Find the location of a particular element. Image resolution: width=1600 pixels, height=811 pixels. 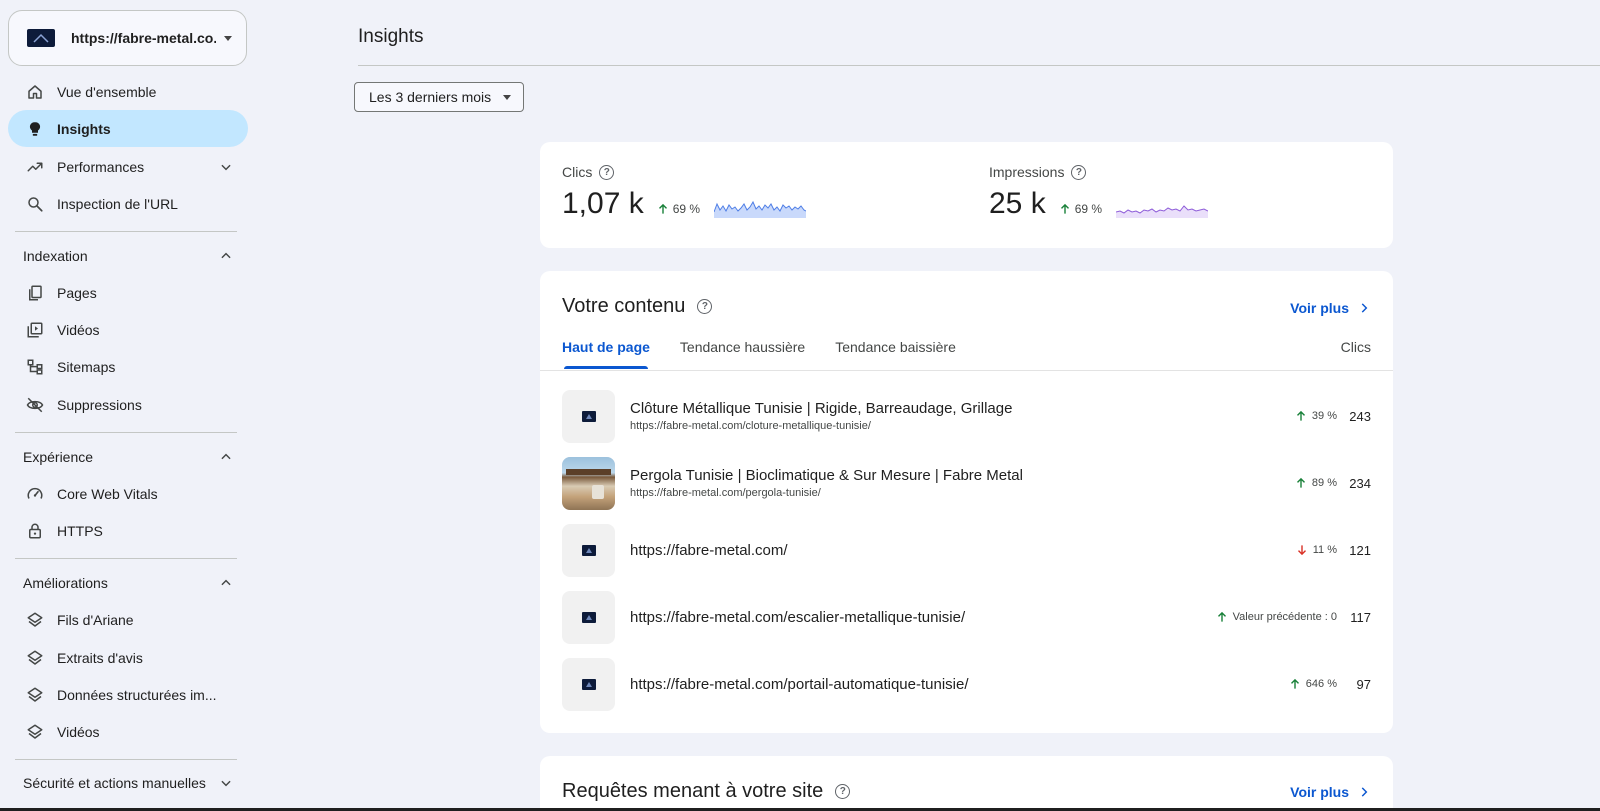

row-change-value: 39 % is located at coordinates (1324, 416).